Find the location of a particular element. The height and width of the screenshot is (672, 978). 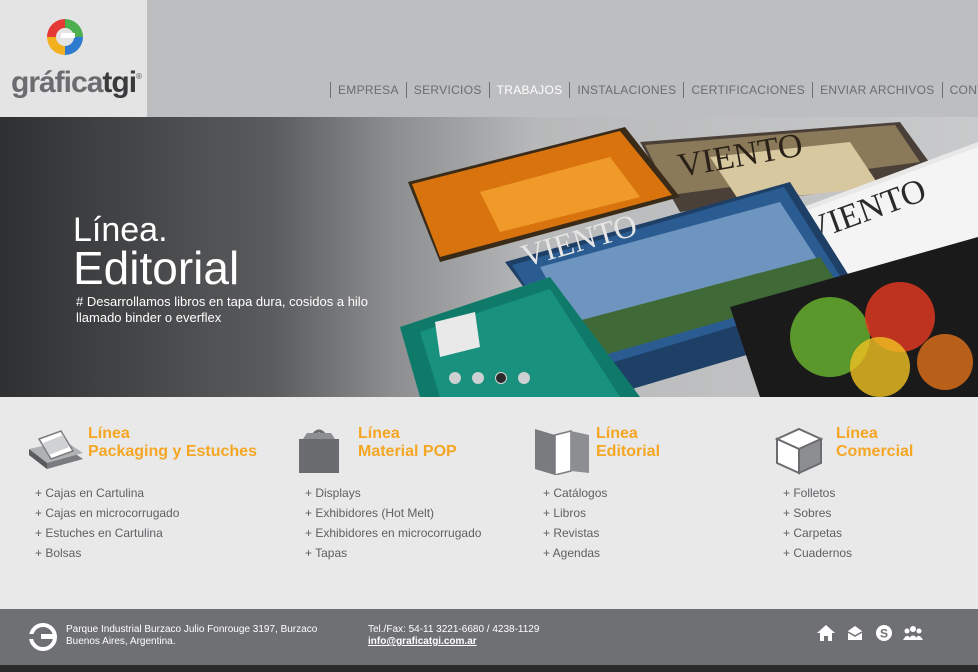

nav-item-servicios: SERVICIOS is located at coordinates (448, 90).